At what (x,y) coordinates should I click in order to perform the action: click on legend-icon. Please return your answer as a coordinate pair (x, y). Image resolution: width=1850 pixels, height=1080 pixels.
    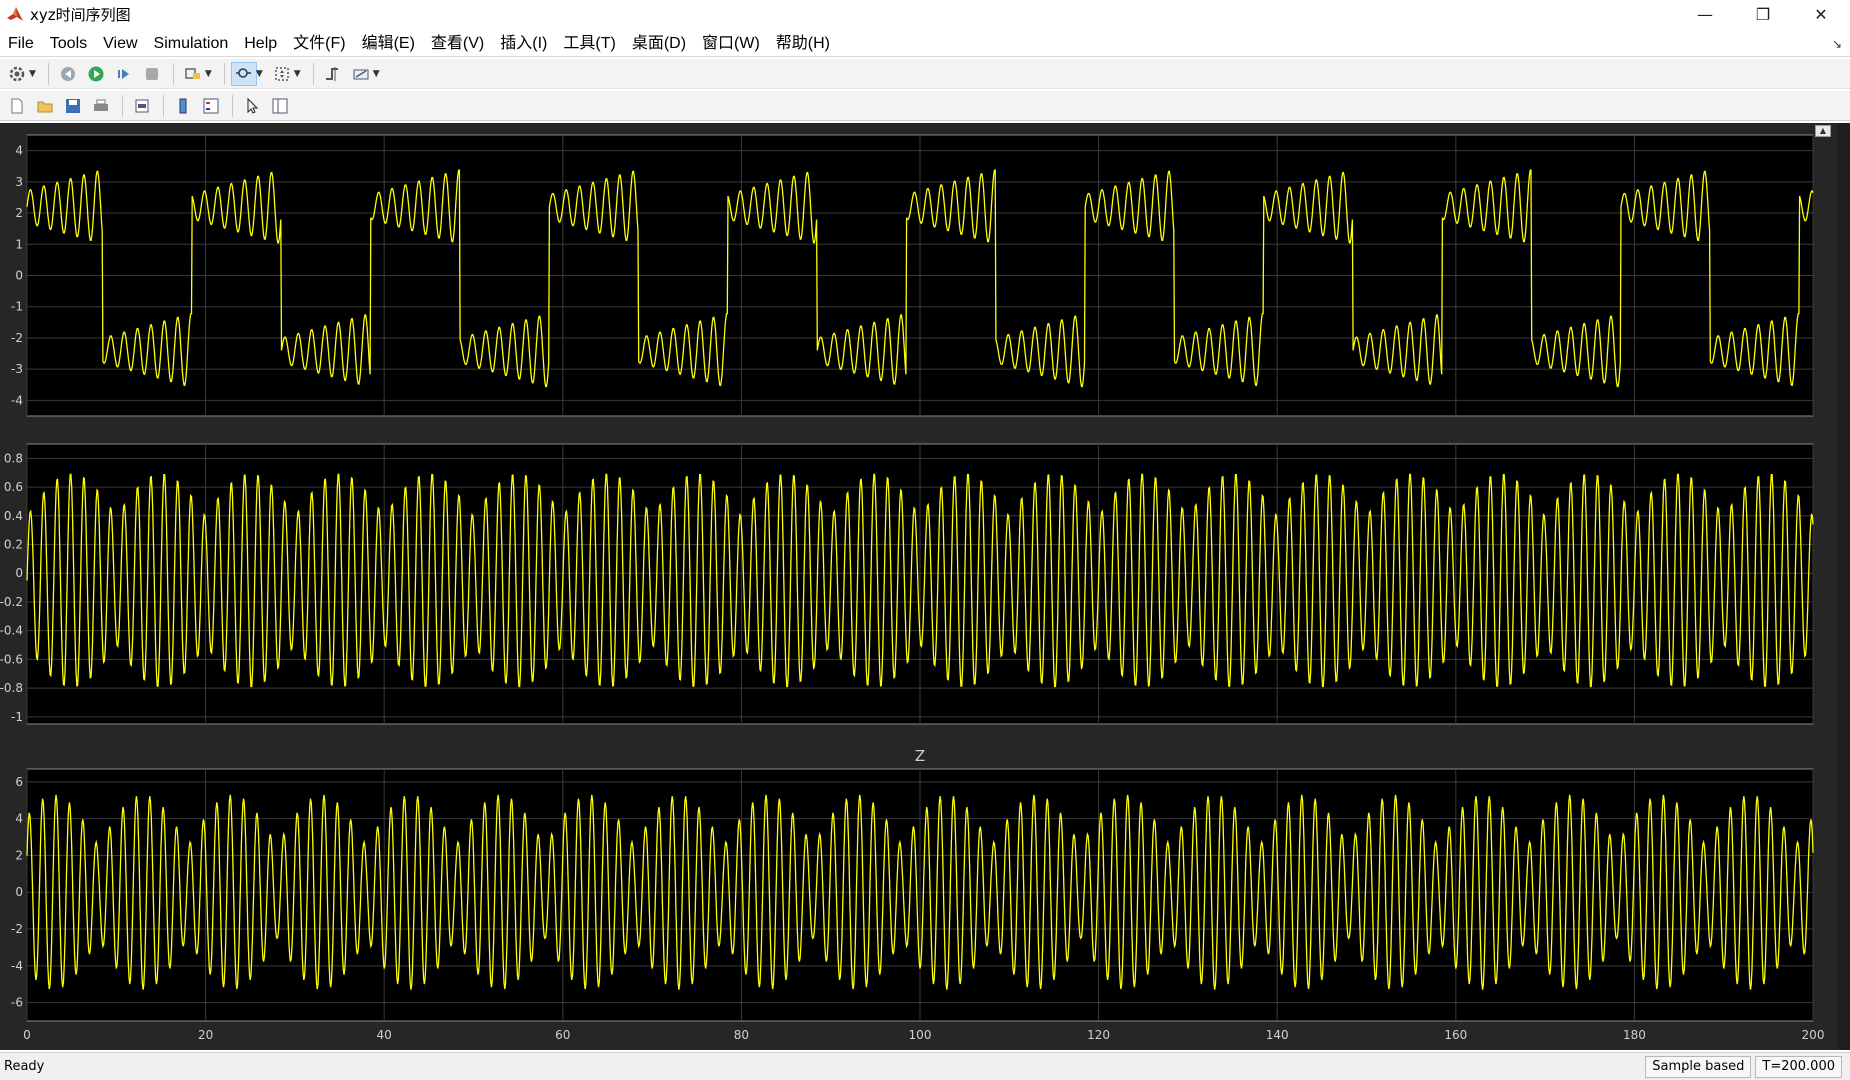
    Looking at the image, I should click on (211, 106).